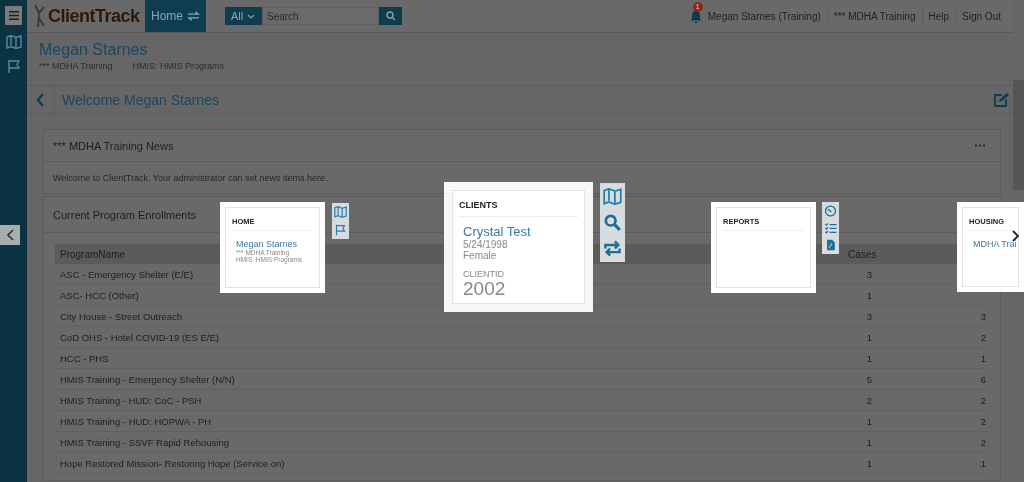  I want to click on table-cell: HMIS Training - HUD: HOPWA - PH, so click(136, 421).